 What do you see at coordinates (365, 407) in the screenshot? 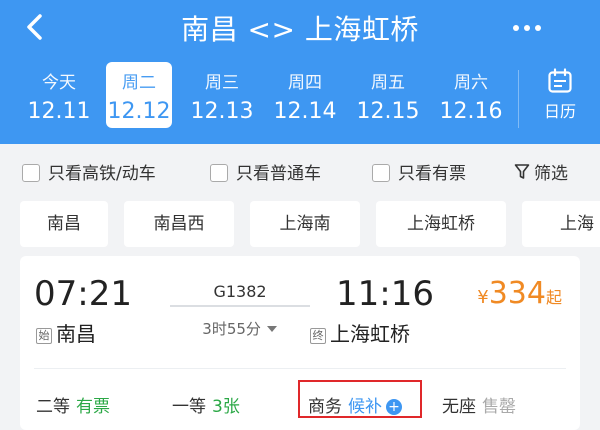
I see `seat-status: 候补` at bounding box center [365, 407].